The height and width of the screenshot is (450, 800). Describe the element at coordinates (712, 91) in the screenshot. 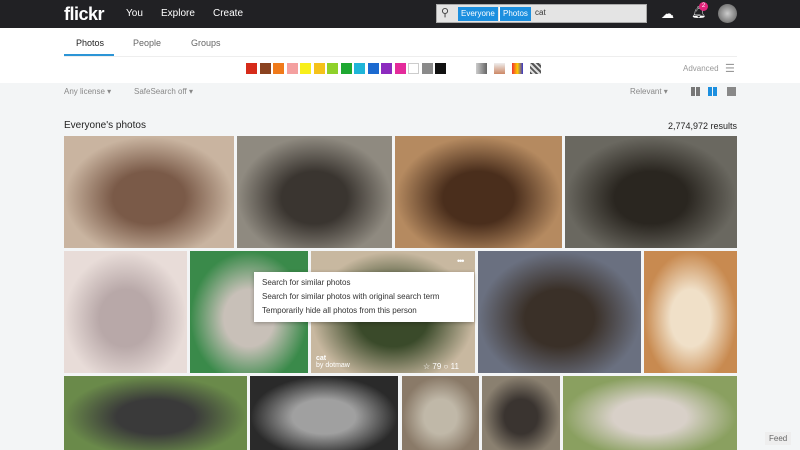

I see `justified-view-icon` at that location.